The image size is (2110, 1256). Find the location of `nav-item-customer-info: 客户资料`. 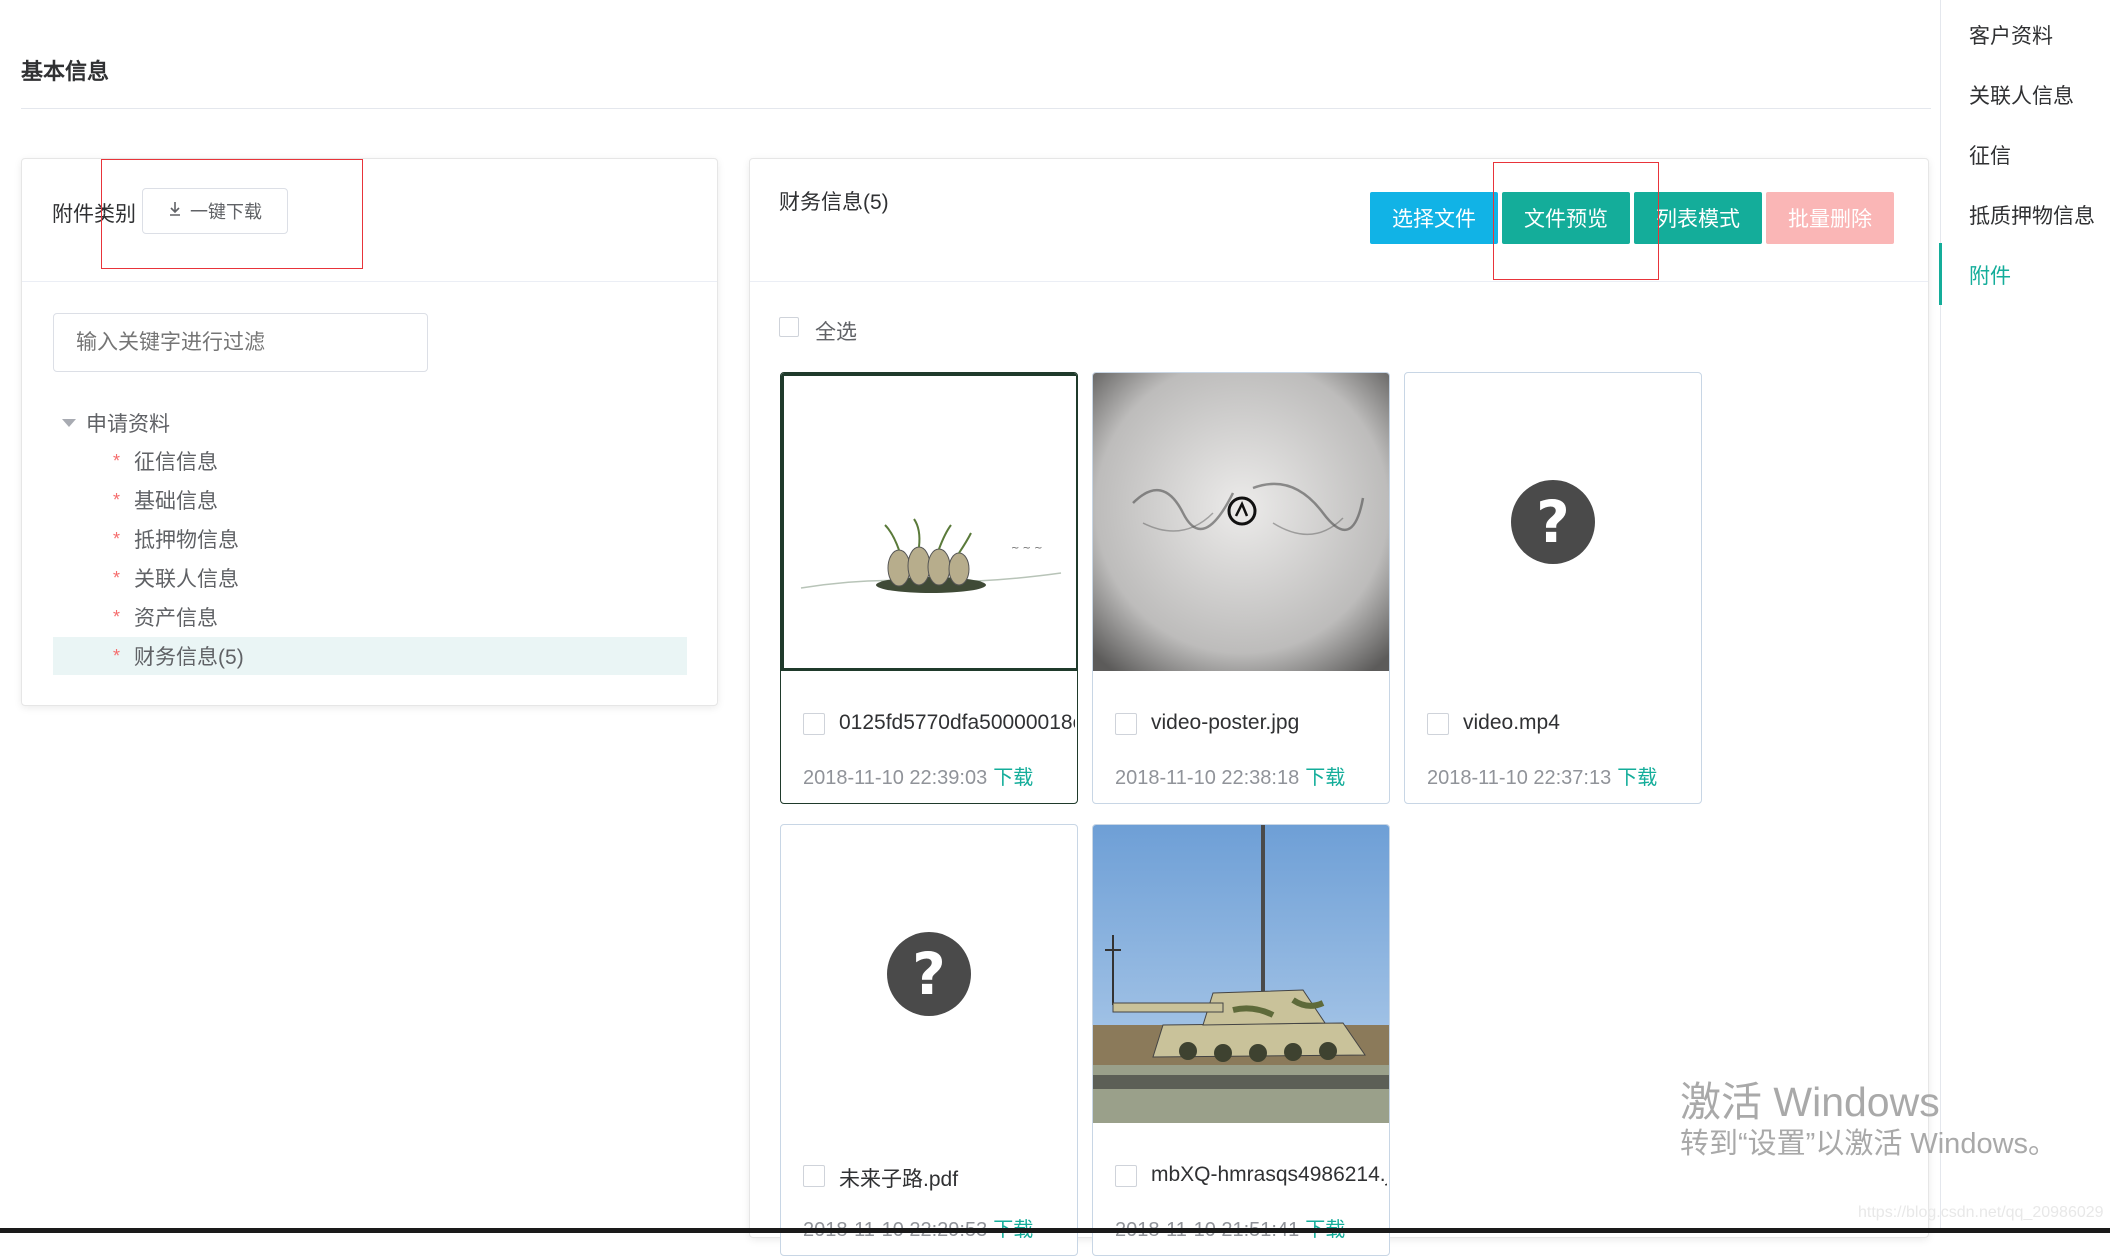

nav-item-customer-info: 客户资料 is located at coordinates (2011, 35).